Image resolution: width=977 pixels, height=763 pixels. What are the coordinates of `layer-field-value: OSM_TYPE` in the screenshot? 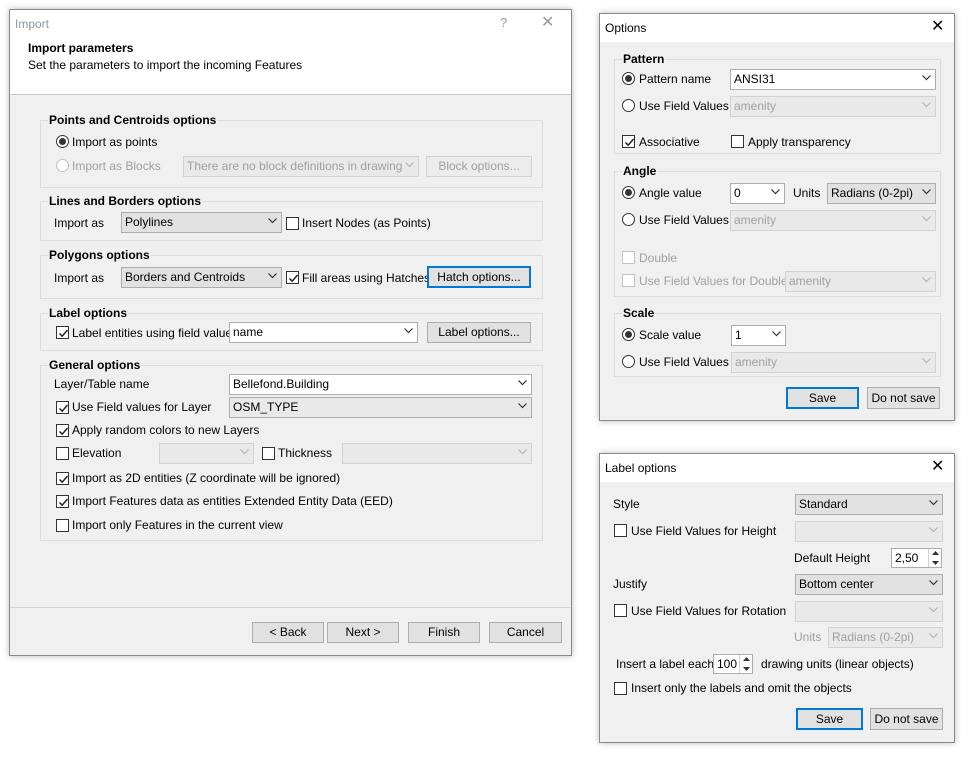 It's located at (266, 407).